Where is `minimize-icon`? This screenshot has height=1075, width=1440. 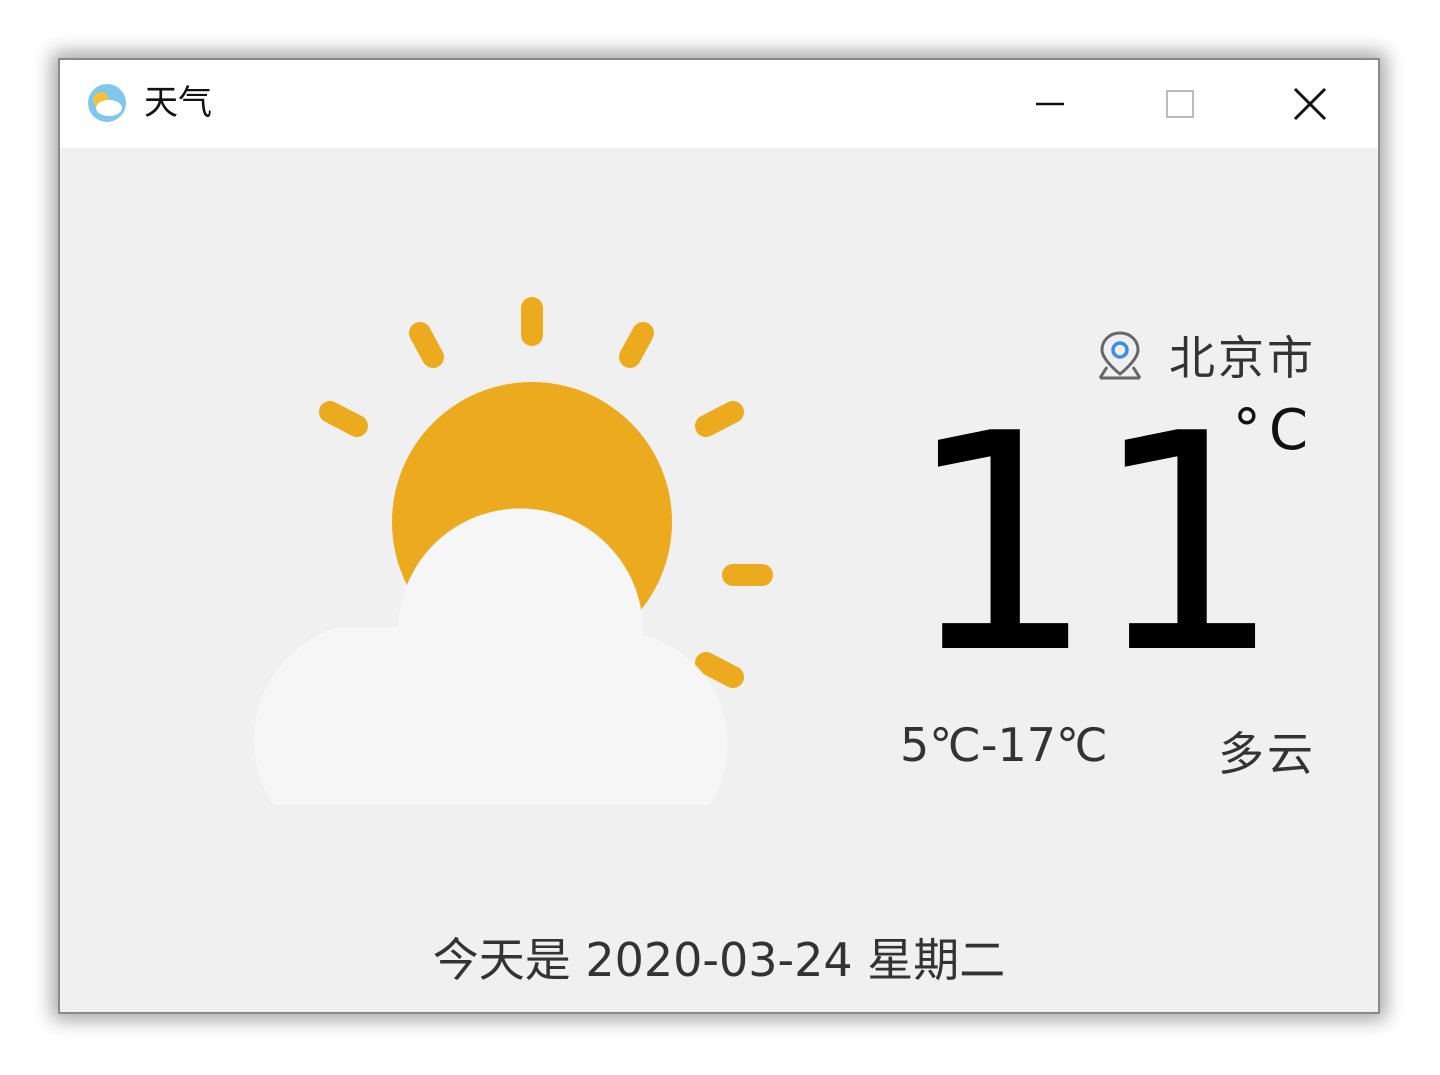
minimize-icon is located at coordinates (1050, 104).